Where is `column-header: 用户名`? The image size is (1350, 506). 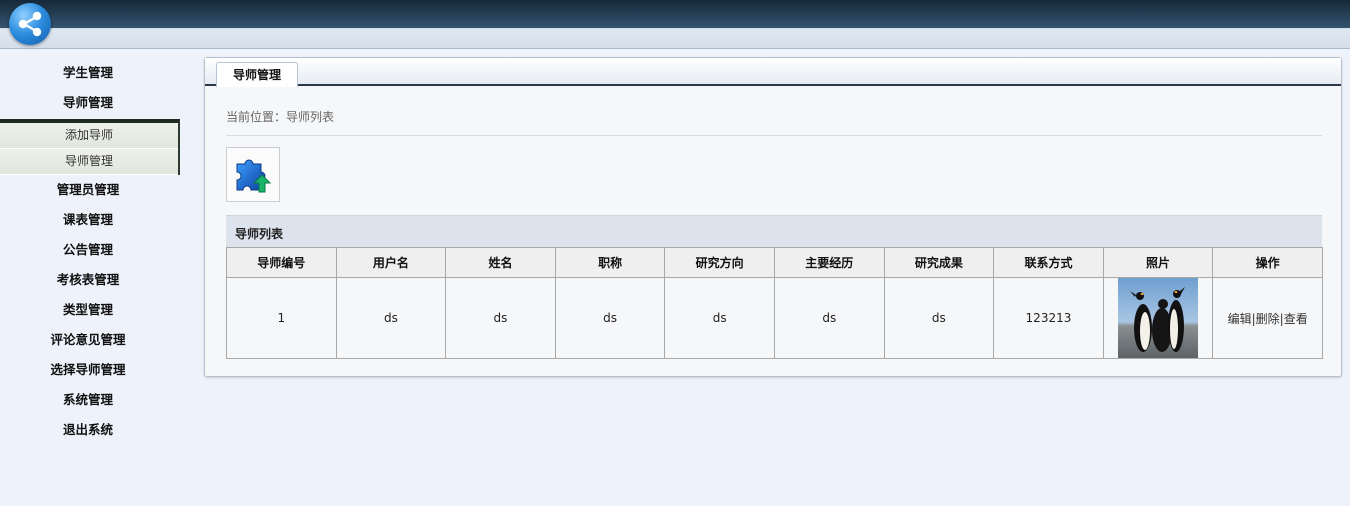
column-header: 用户名 is located at coordinates (391, 262).